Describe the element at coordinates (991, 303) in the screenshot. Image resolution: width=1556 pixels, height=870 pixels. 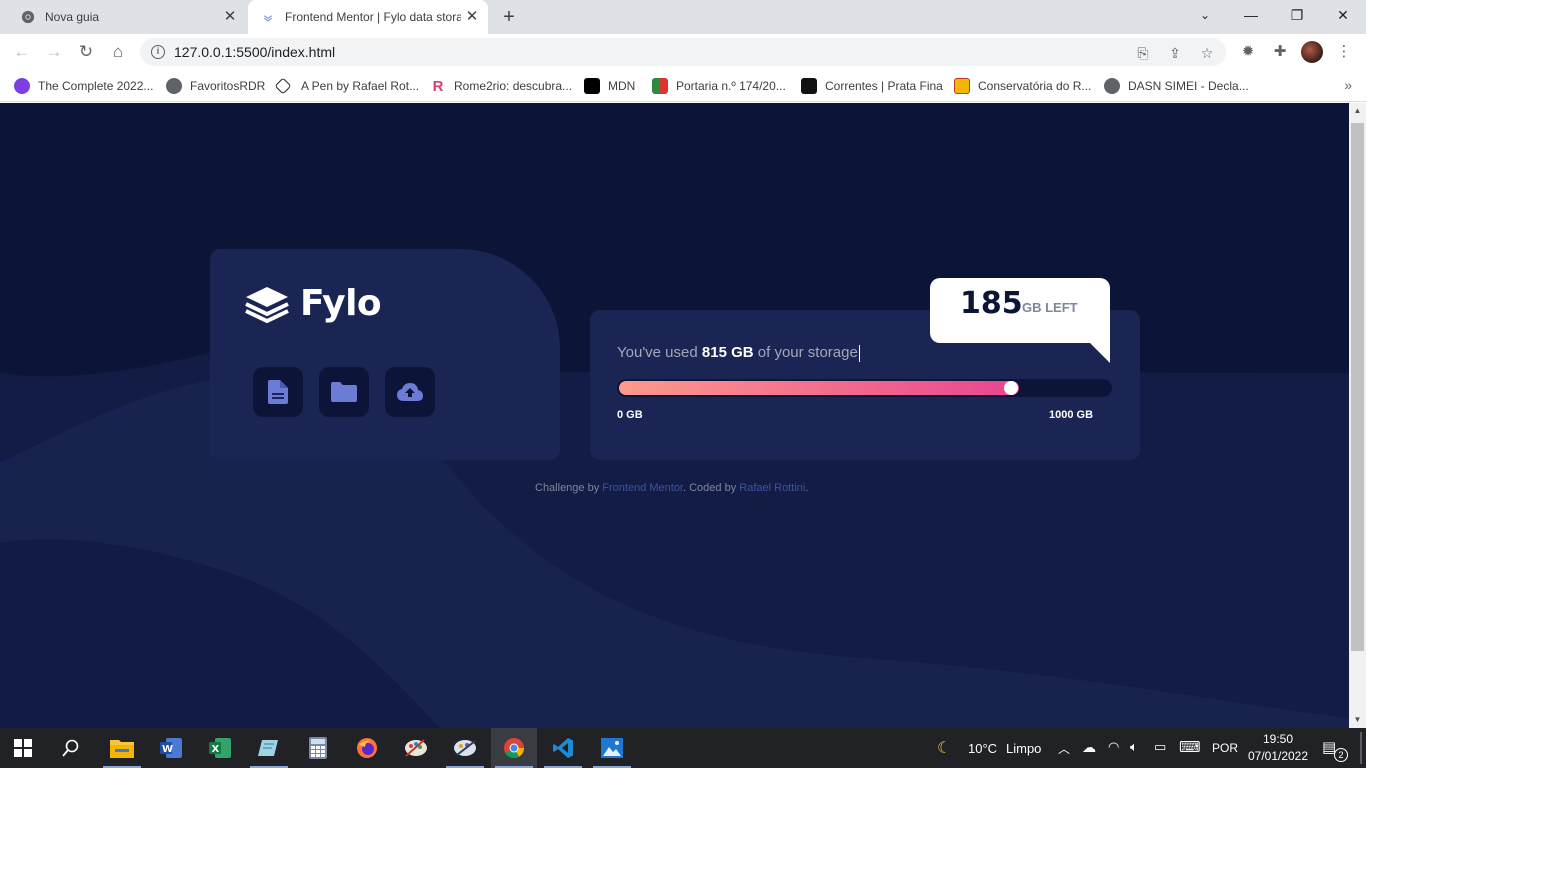
I see `storage-left-value: 185` at that location.